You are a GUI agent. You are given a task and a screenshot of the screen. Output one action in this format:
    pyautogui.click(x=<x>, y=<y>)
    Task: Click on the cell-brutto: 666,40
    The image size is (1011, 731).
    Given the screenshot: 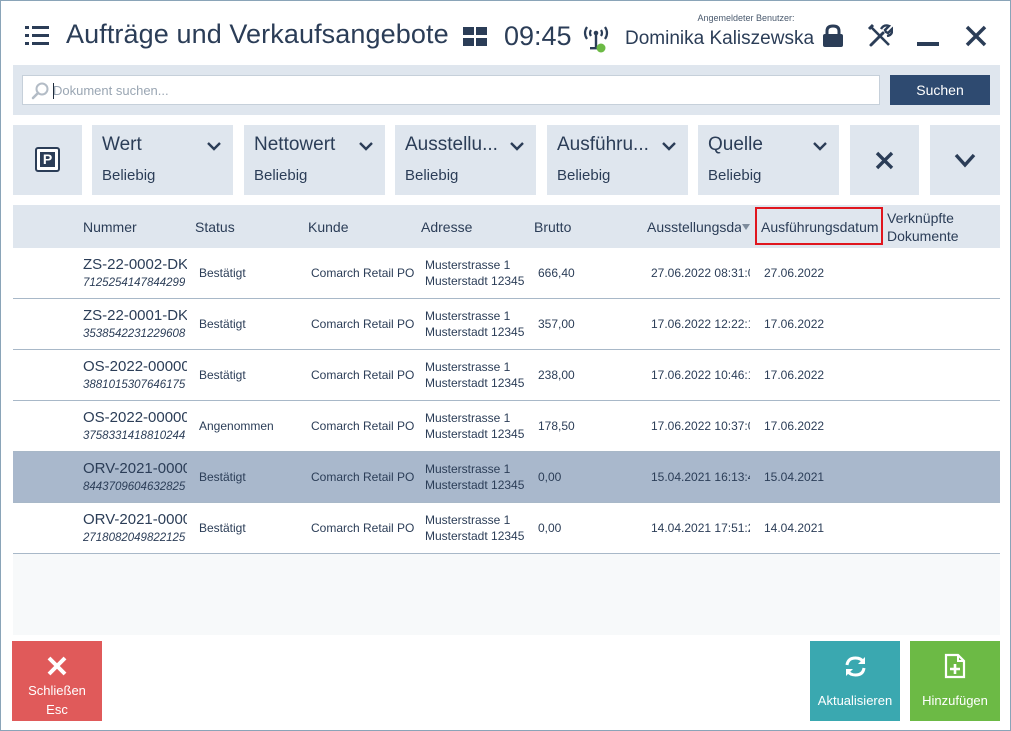 What is the action you would take?
    pyautogui.click(x=556, y=273)
    